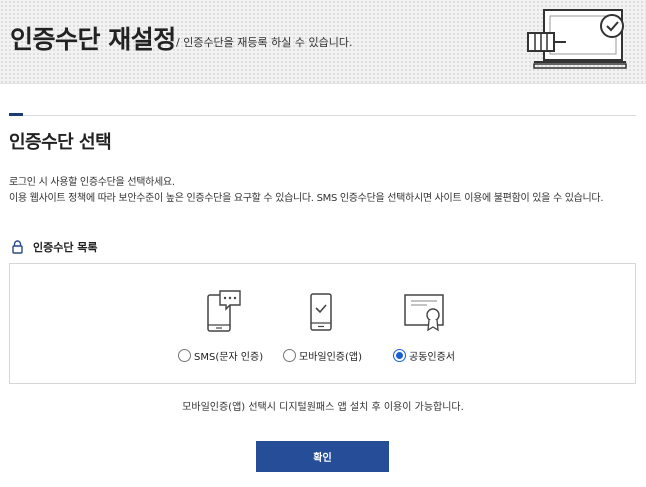 This screenshot has width=646, height=487. I want to click on radio-button-certificate, so click(399, 355).